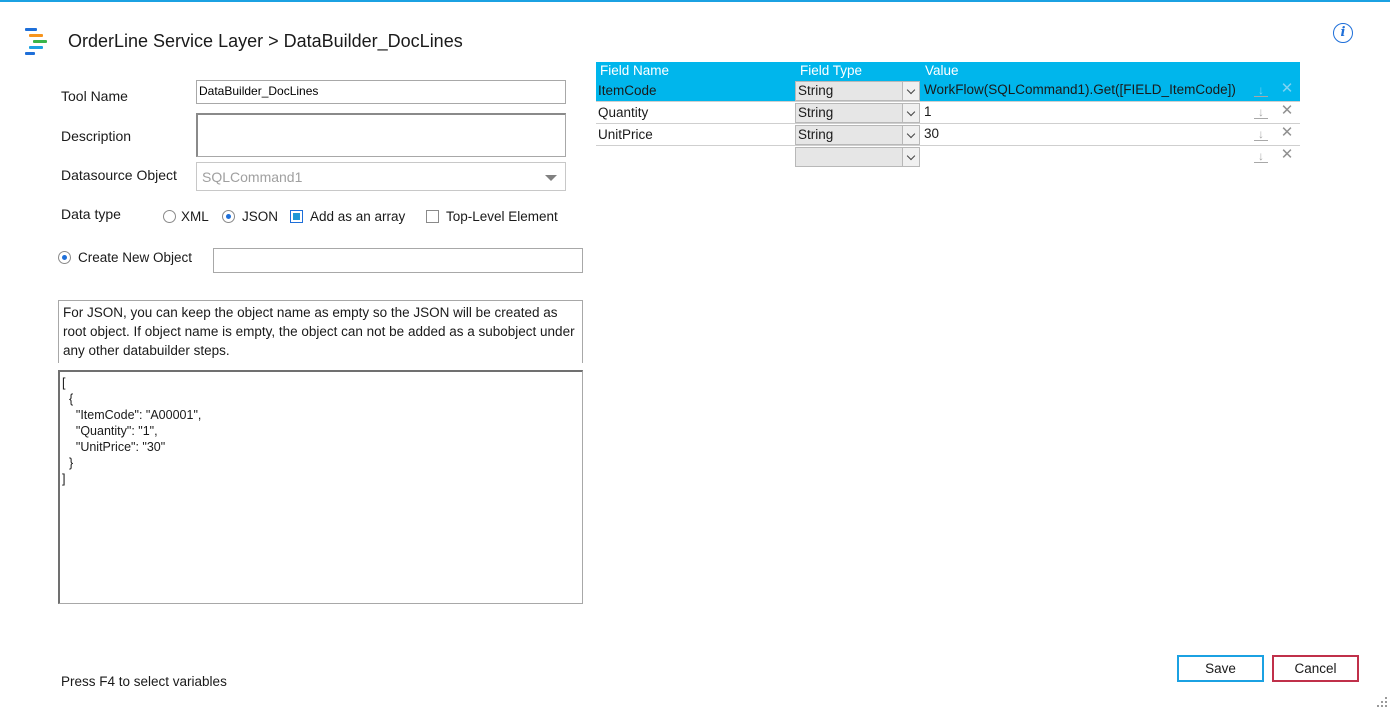  I want to click on object-name-input, so click(398, 260).